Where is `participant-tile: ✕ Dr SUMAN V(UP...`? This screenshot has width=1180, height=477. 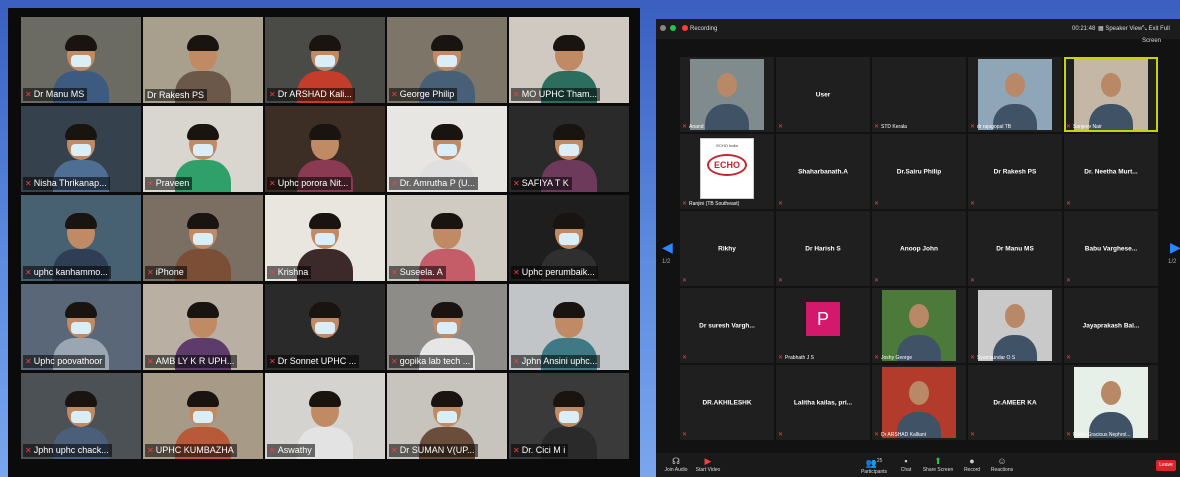 participant-tile: ✕ Dr SUMAN V(UP... is located at coordinates (447, 416).